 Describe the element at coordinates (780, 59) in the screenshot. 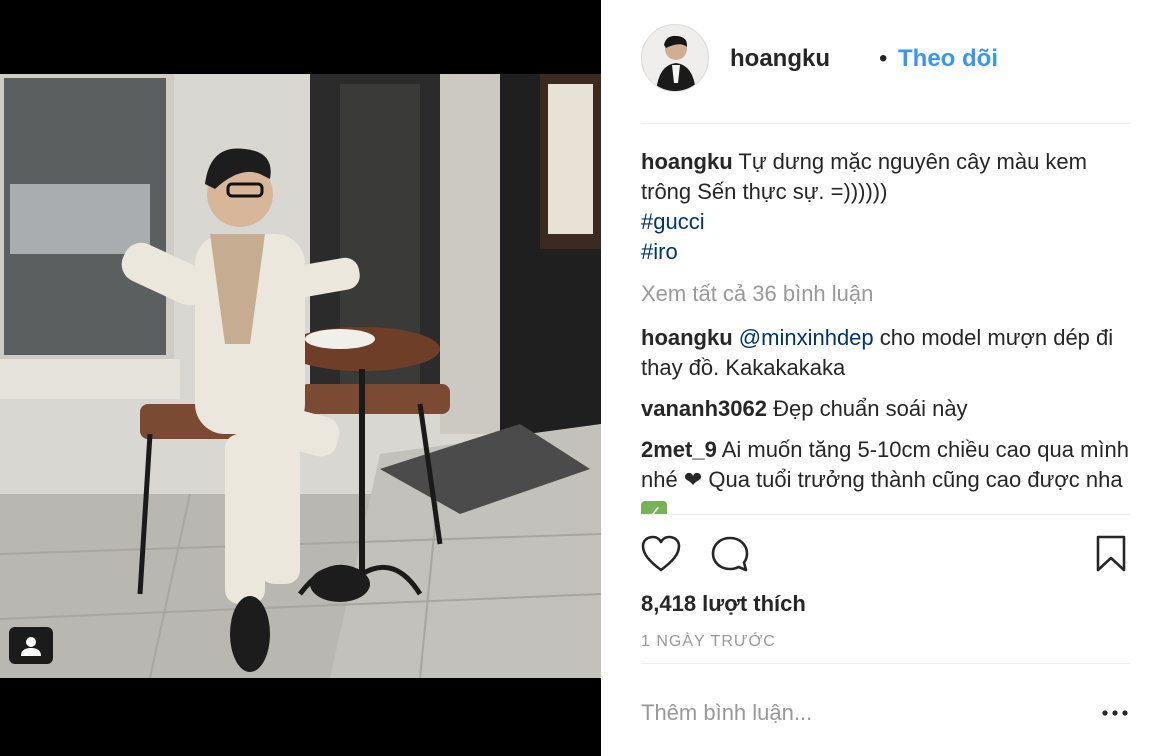

I see `post-author-username: hoangku` at that location.